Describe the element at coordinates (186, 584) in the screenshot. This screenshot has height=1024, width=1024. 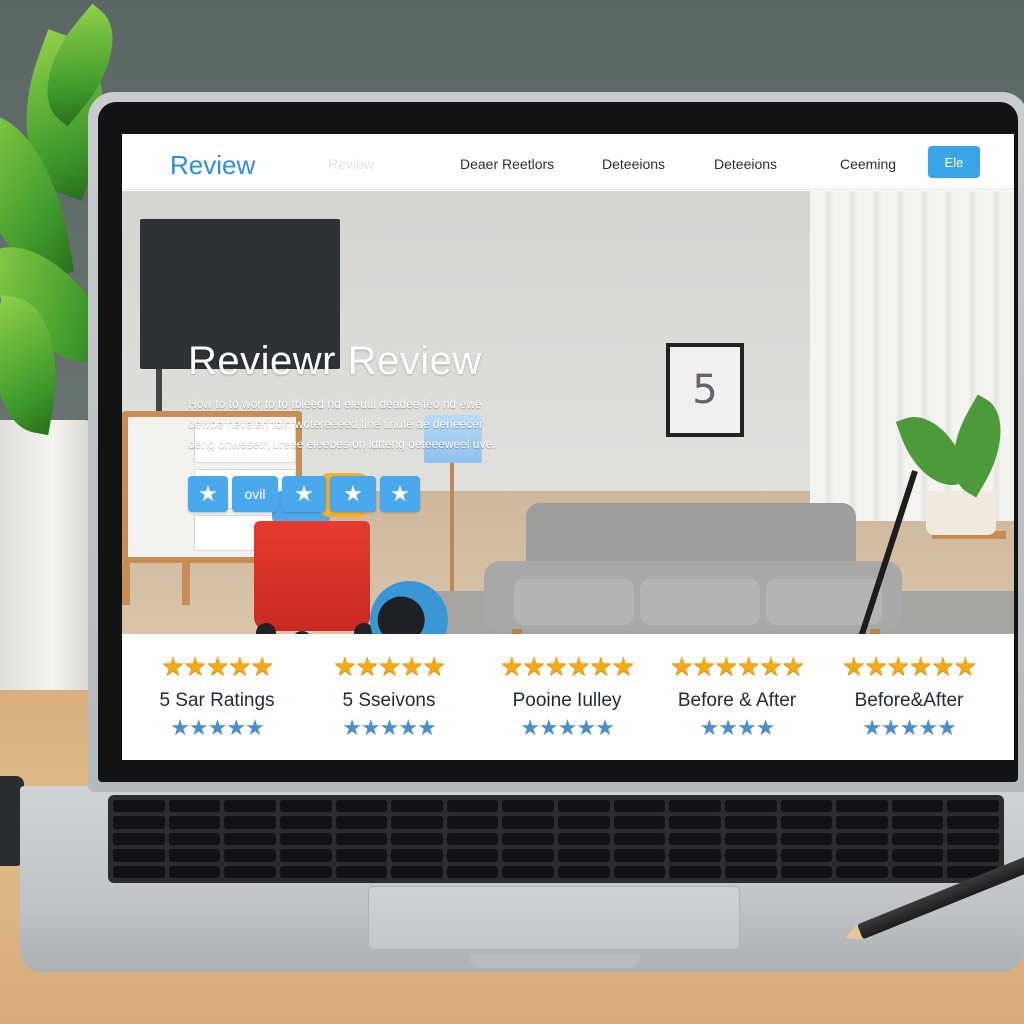
I see `dresser-leg` at that location.